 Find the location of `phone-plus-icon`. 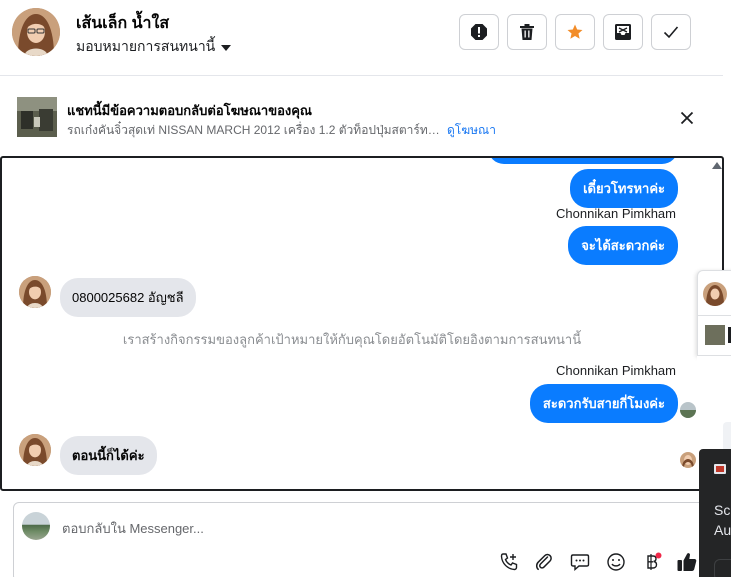

phone-plus-icon is located at coordinates (509, 562).